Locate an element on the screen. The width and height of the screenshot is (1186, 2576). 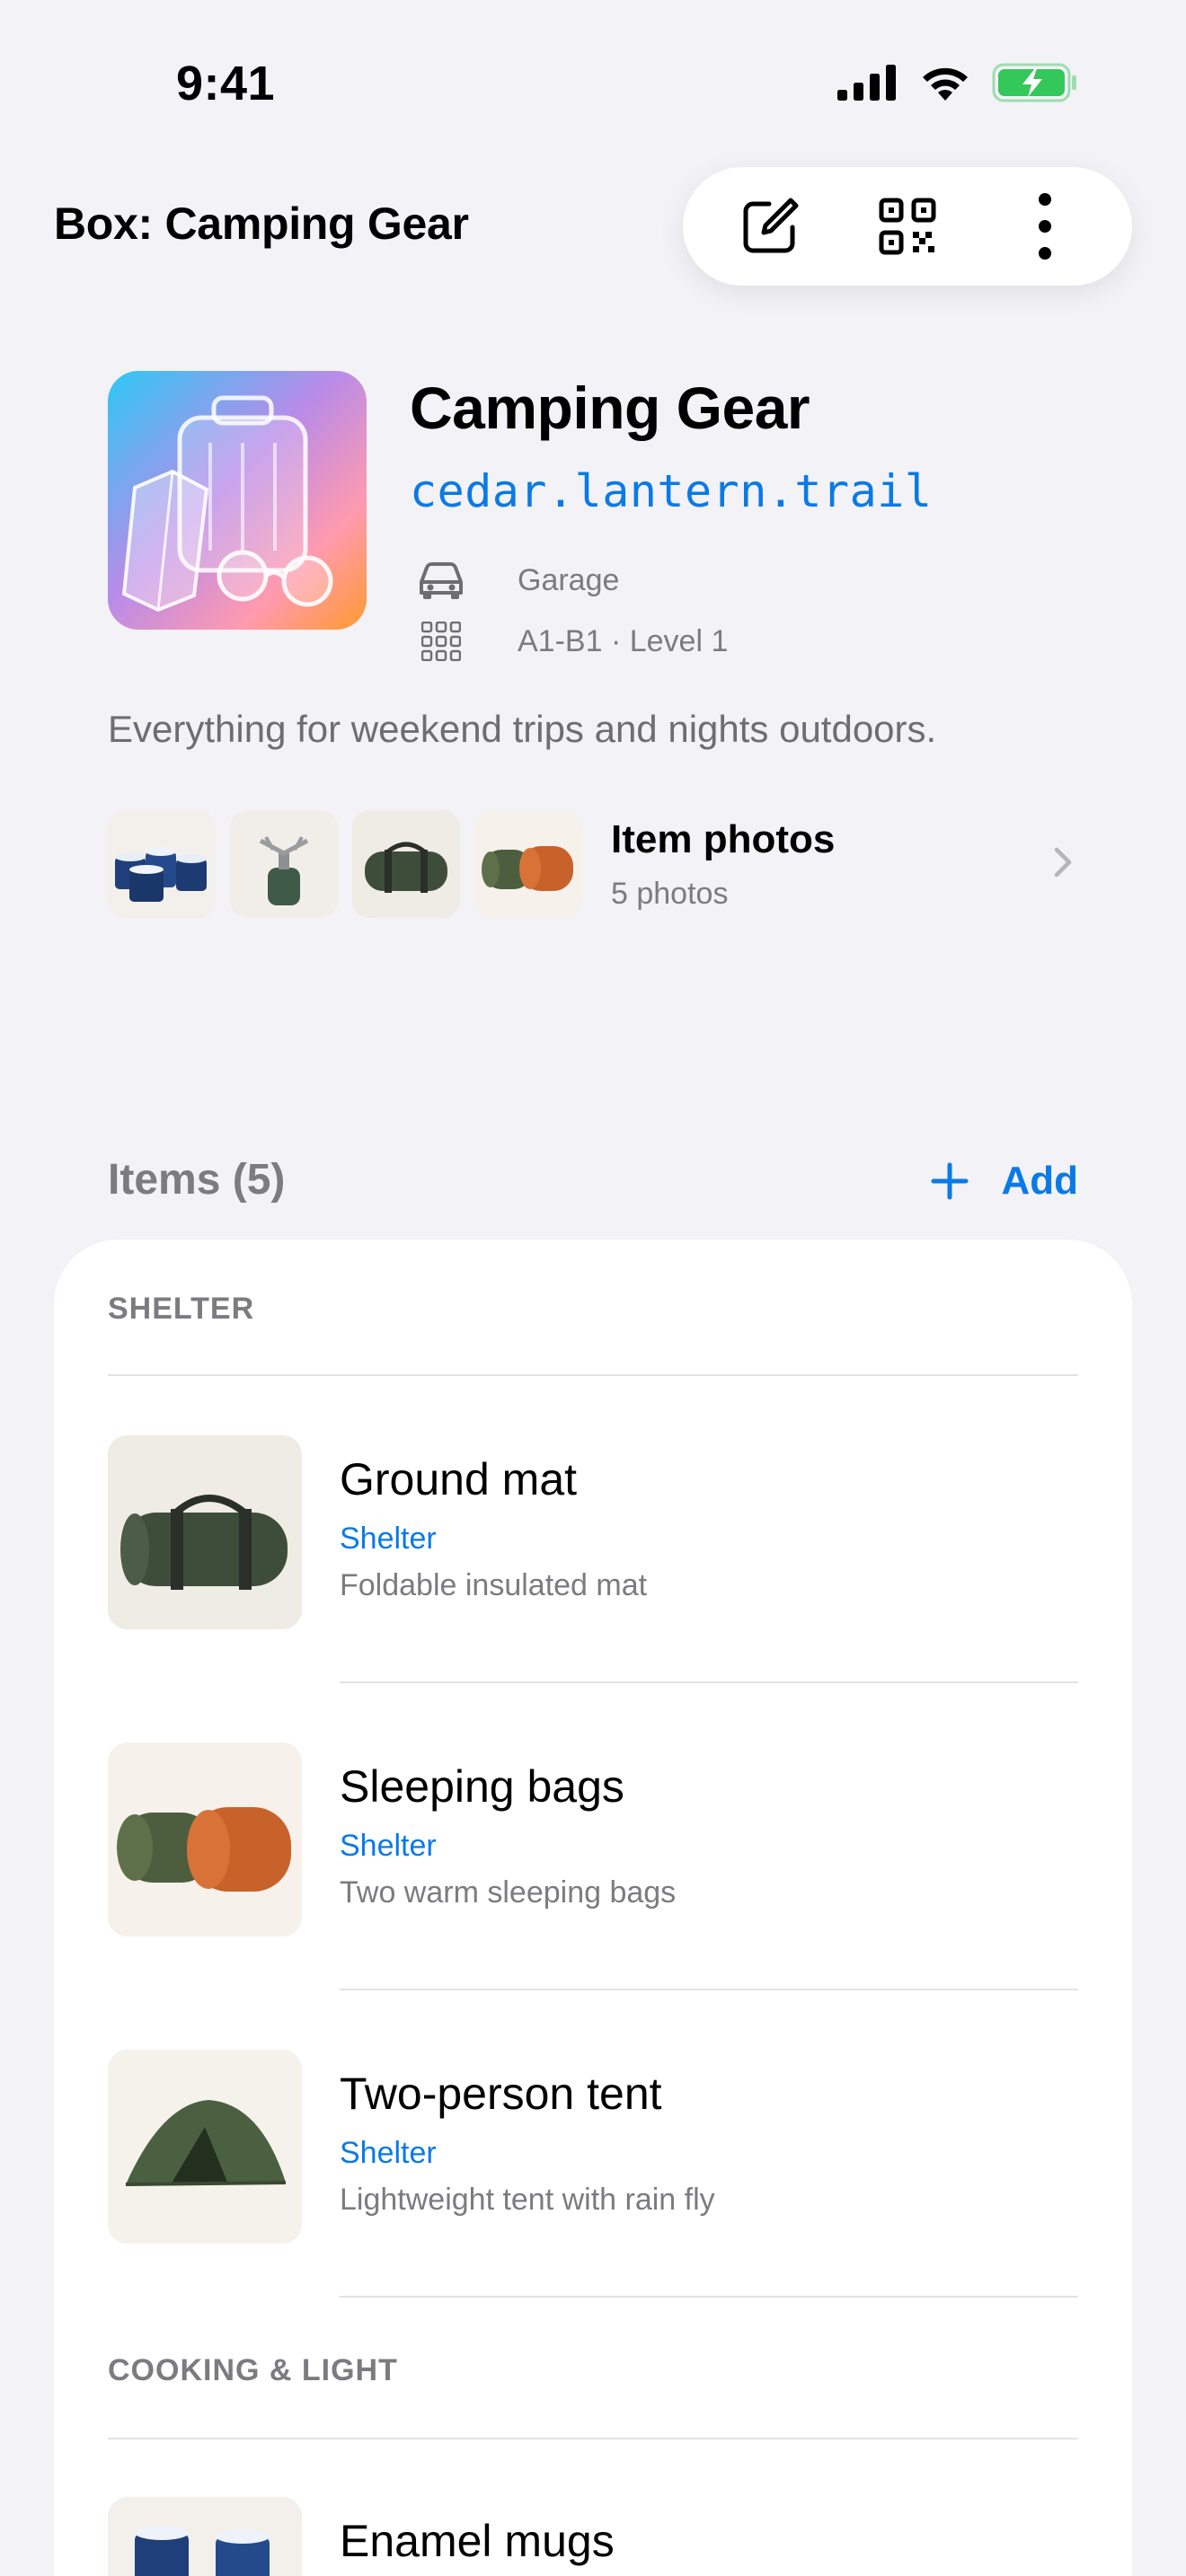
ground-mat-image is located at coordinates (205, 1532).